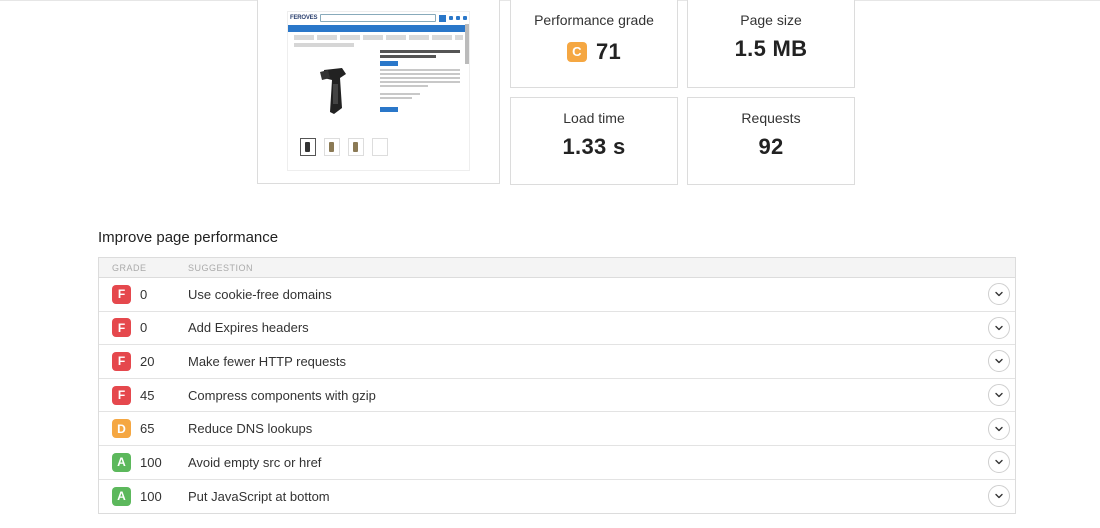  What do you see at coordinates (771, 146) in the screenshot?
I see `requests-value: 92` at bounding box center [771, 146].